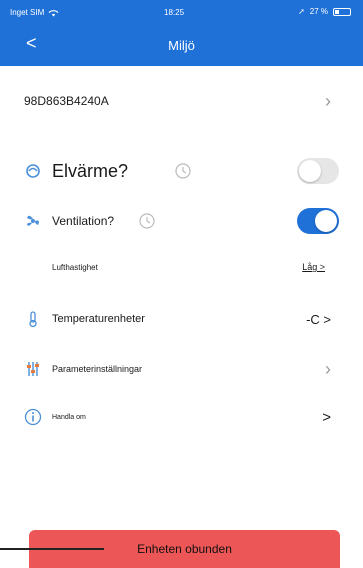 Image resolution: width=363 pixels, height=568 pixels. Describe the element at coordinates (33, 319) in the screenshot. I see `thermometer-icon` at that location.